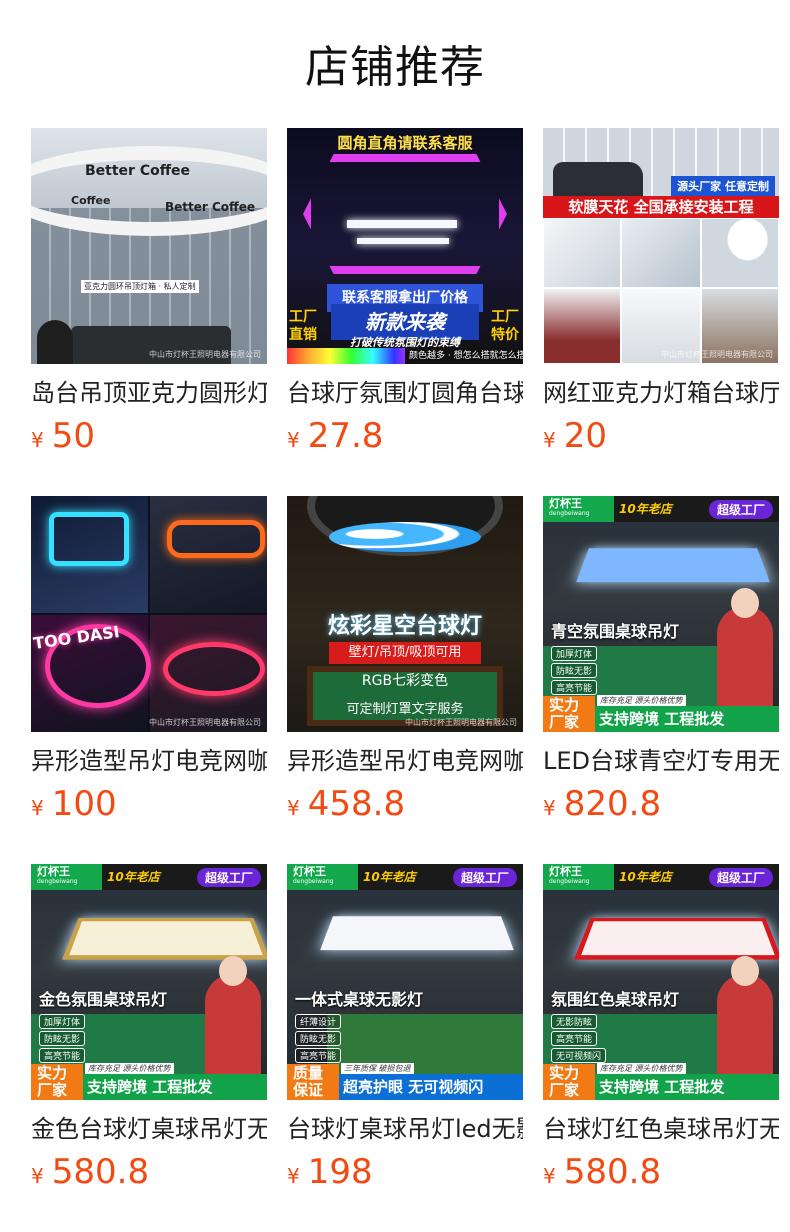 This screenshot has height=1232, width=790. Describe the element at coordinates (569, 507) in the screenshot. I see `brand-logo: 灯杯王 dengbeiwang` at that location.